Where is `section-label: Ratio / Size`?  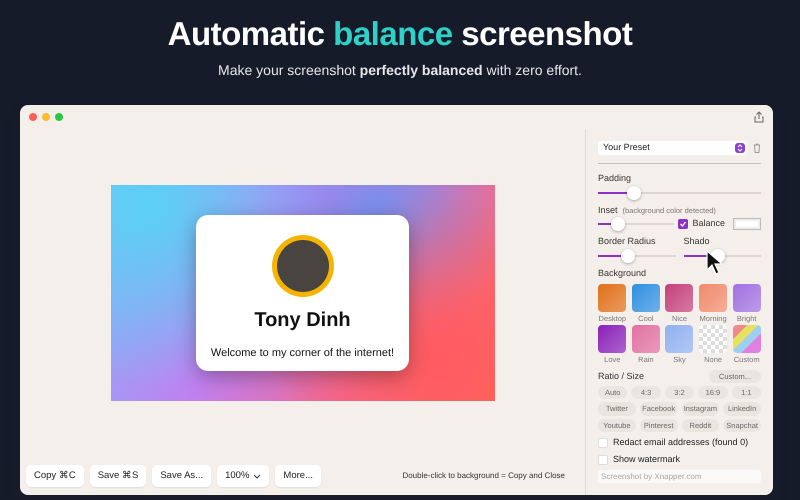 section-label: Ratio / Size is located at coordinates (621, 376).